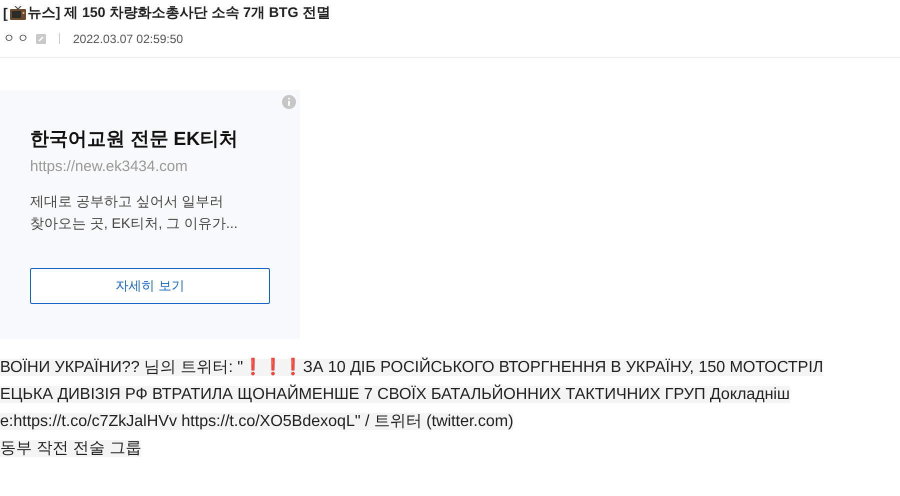 The height and width of the screenshot is (496, 900). What do you see at coordinates (395, 394) in the screenshot?
I see `body-text: ЕЦЬКА ДИВІЗІЯ РФ ВТРАТИЛА ЩОНАЙМЕНШЕ 7 СВОЇХ БАТАЛЬЙОННИХ ТАКТИЧНИХ ГРУП Докладніш` at bounding box center [395, 394].